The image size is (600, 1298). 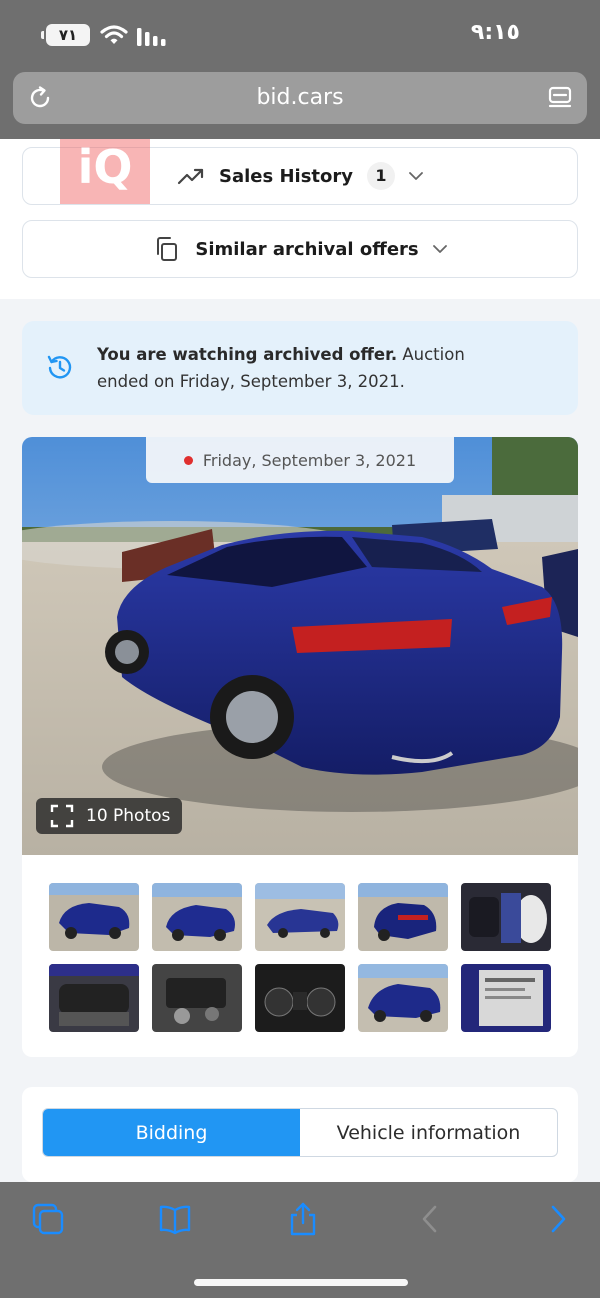 I want to click on forward-arrow-icon, so click(x=559, y=1219).